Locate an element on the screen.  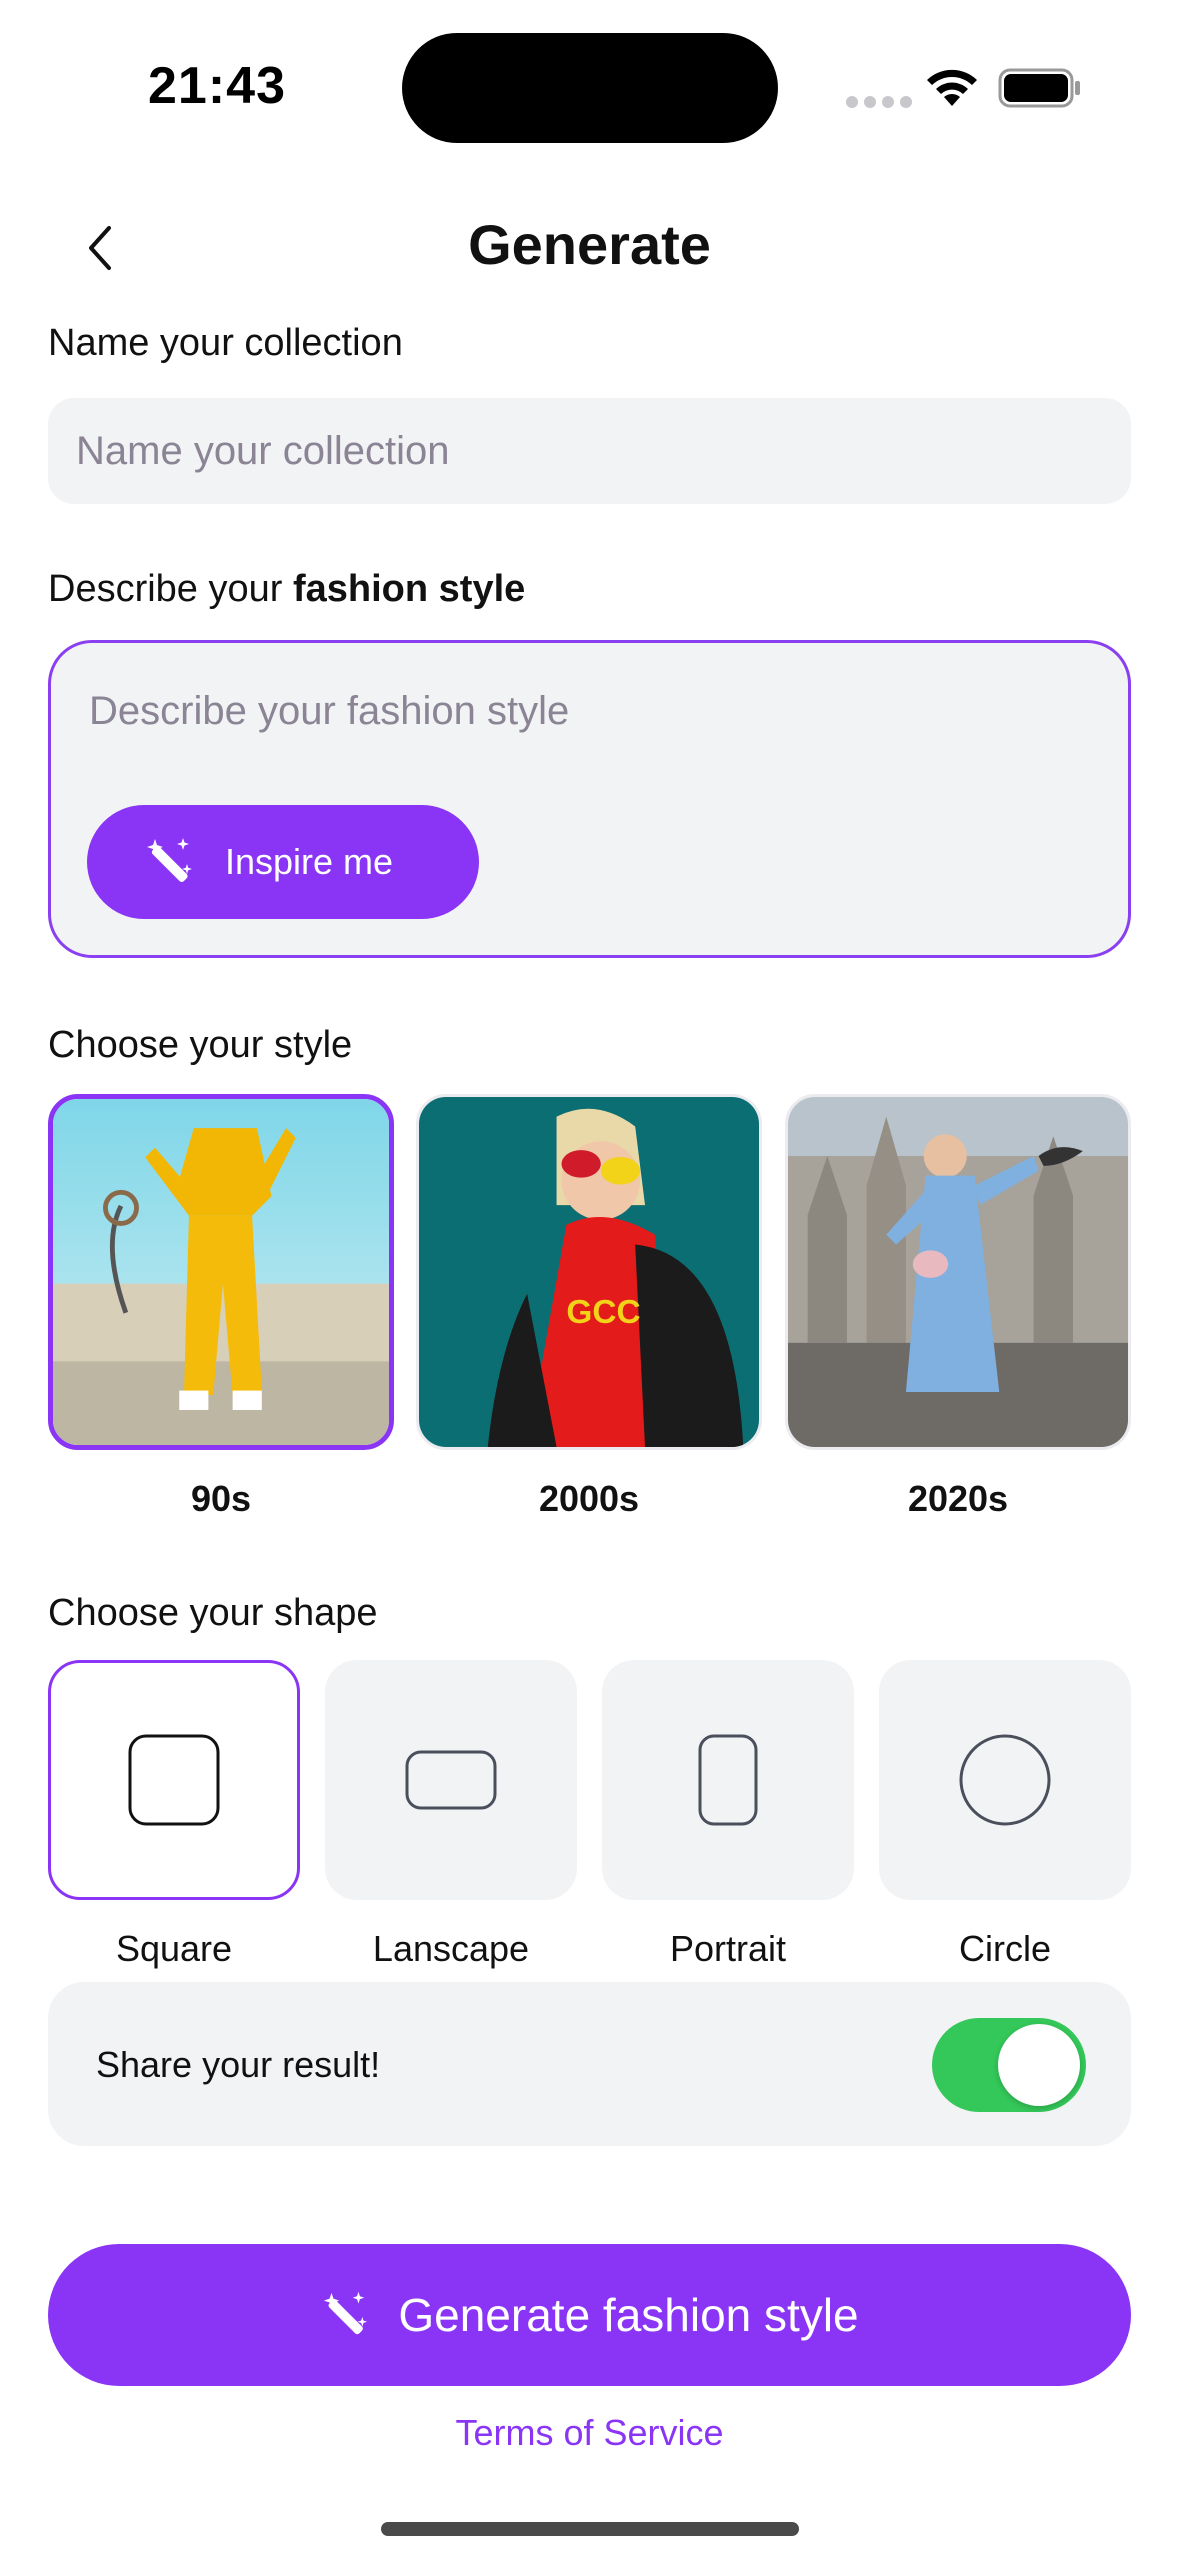
landscape-shape-icon is located at coordinates (451, 1780).